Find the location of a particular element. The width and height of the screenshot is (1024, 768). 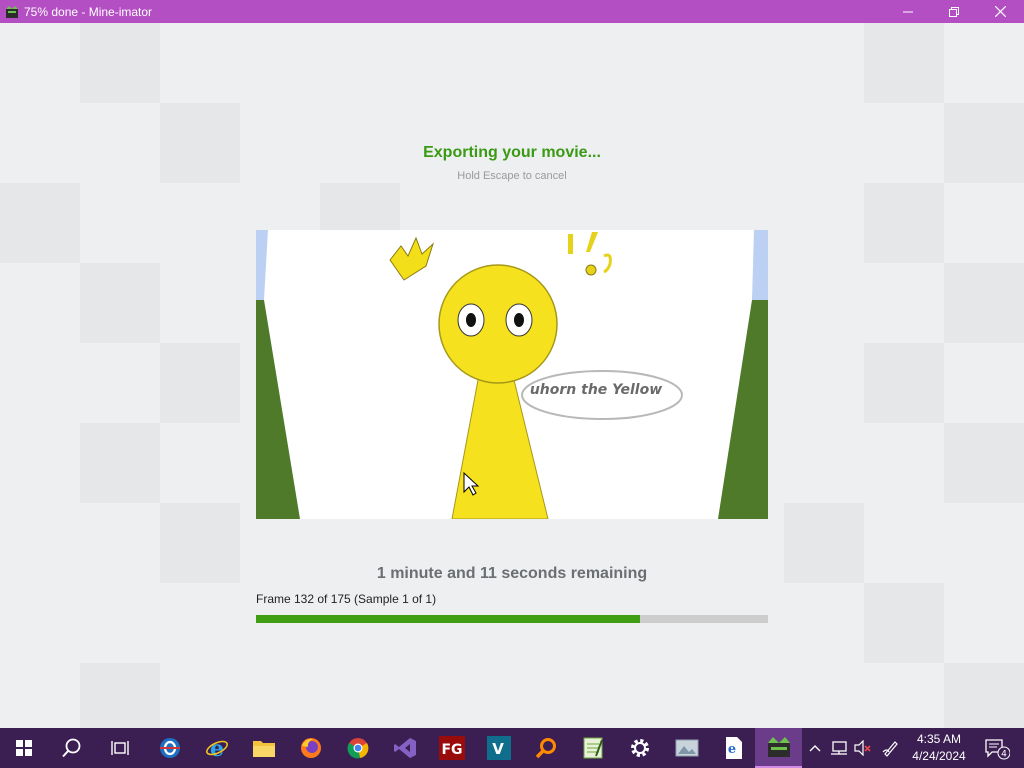

taskbar: e FG V e 4:35 AM 4/24/2024 4 is located at coordinates (512, 748).